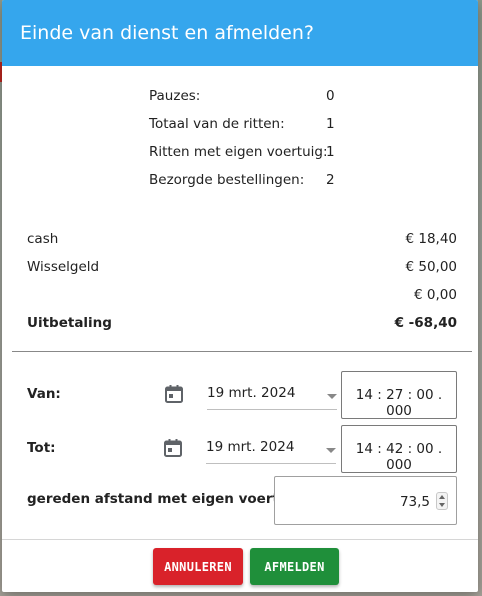 This screenshot has width=482, height=596. I want to click on stat-row-total-rides: Totaal van de ritten: 1, so click(249, 130).